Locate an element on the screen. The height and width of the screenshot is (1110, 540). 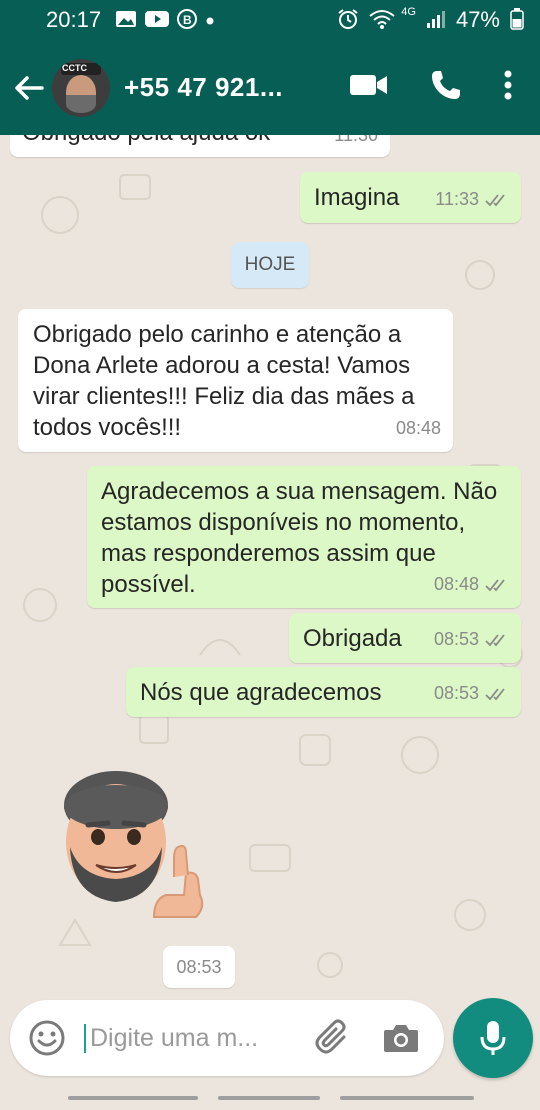
paperclip-icon is located at coordinates (330, 1036).